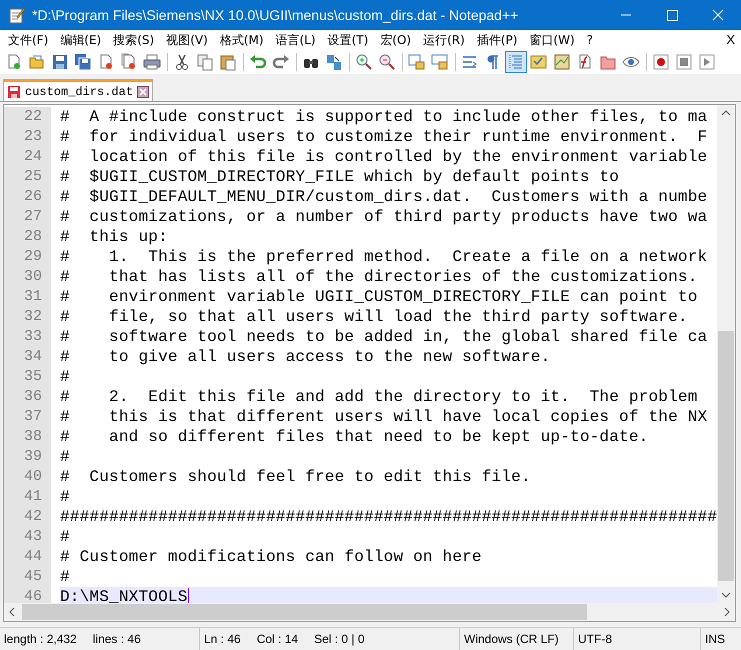 The width and height of the screenshot is (741, 650). I want to click on line-number: 28, so click(27, 237).